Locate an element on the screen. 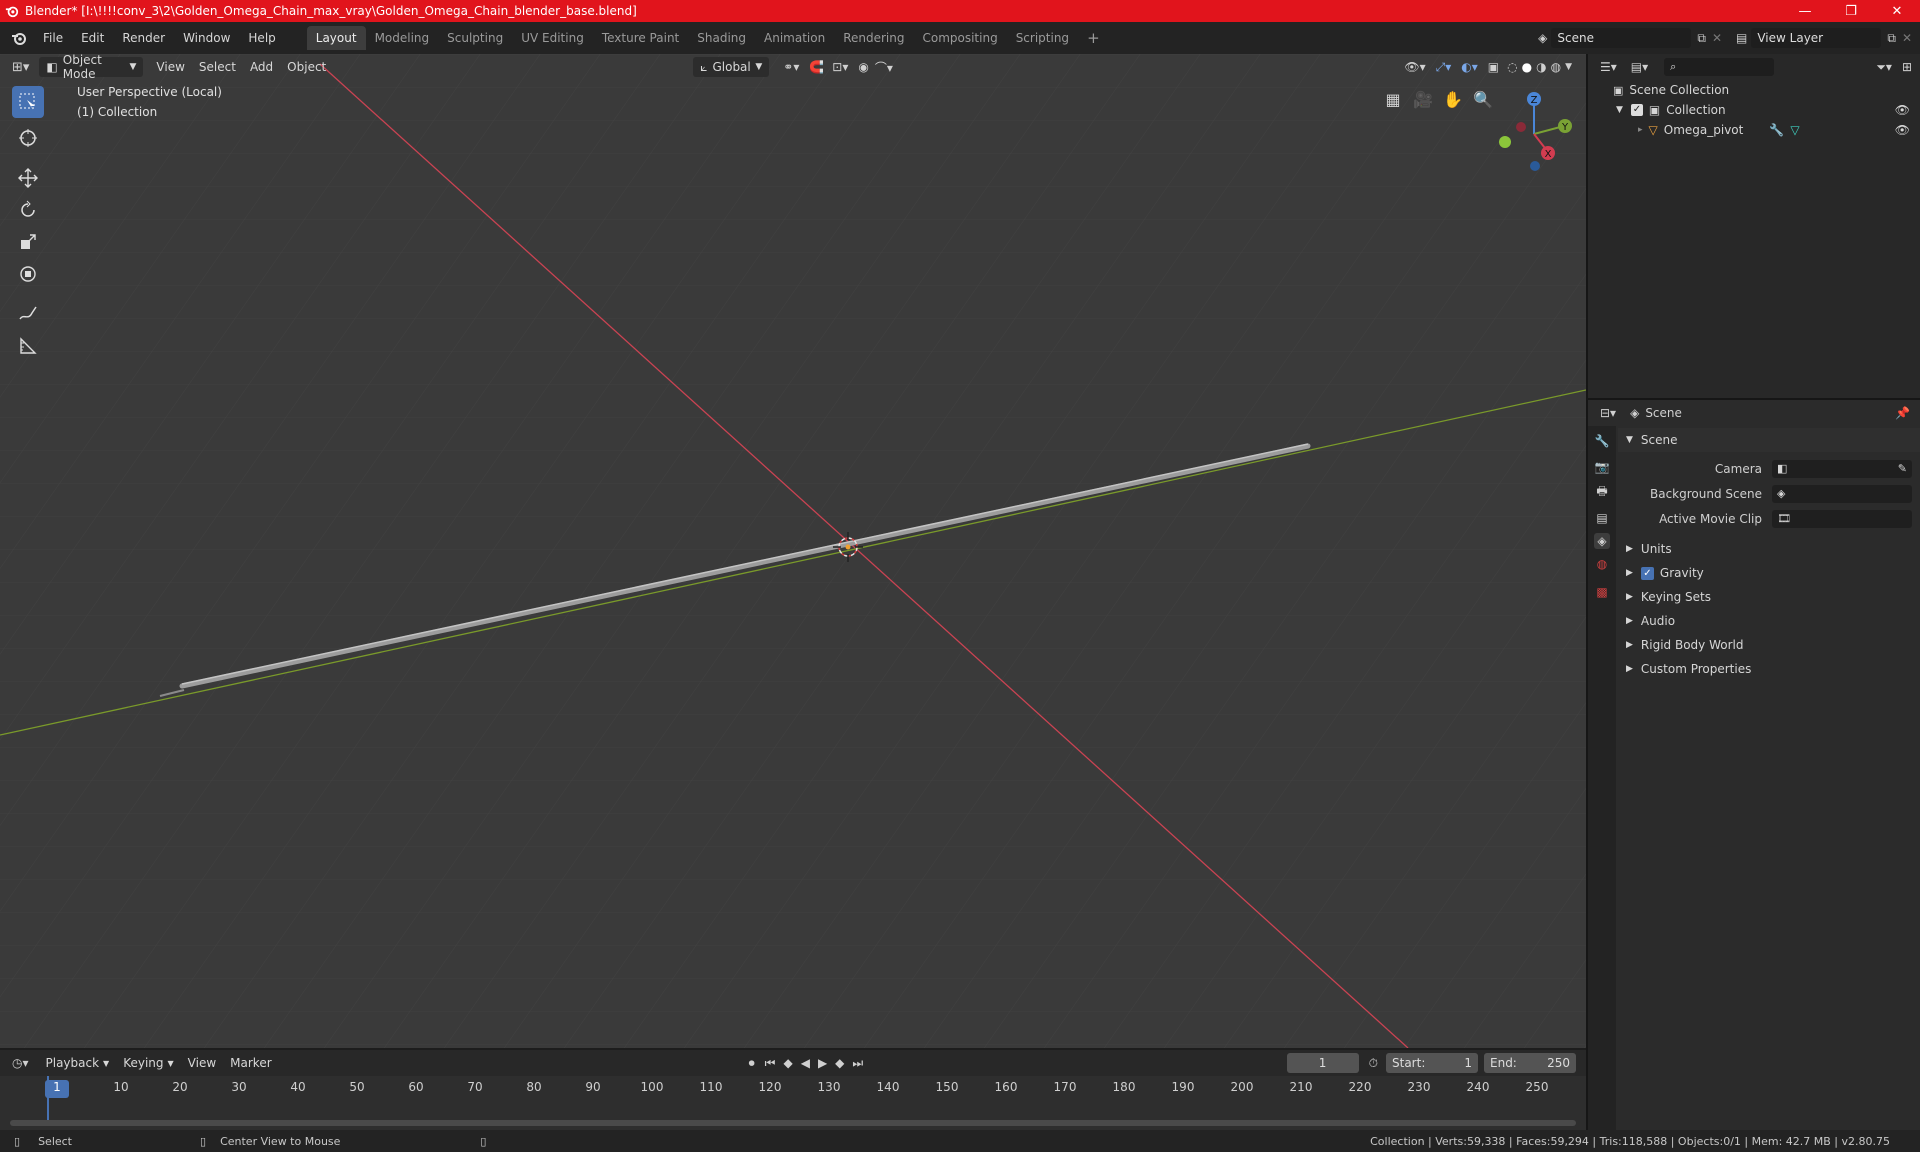 The height and width of the screenshot is (1152, 1920). marker-menu: Marker is located at coordinates (250, 1063).